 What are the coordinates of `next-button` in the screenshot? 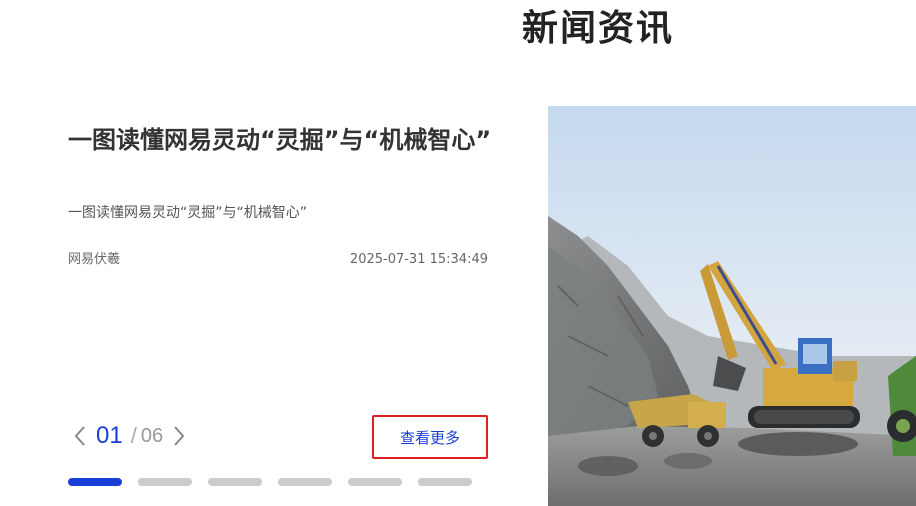 It's located at (179, 436).